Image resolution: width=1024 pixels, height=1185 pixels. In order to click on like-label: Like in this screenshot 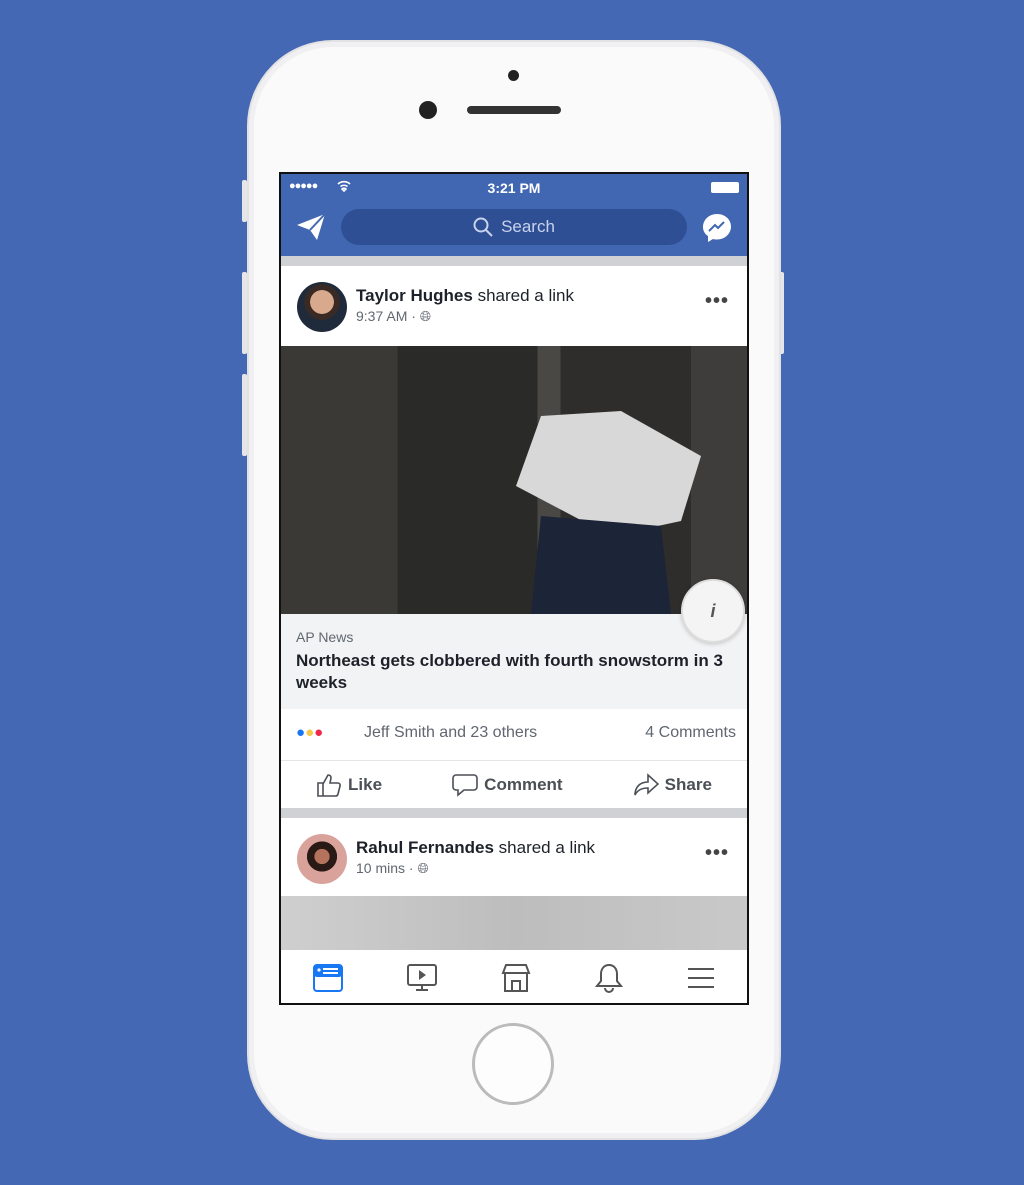, I will do `click(365, 784)`.